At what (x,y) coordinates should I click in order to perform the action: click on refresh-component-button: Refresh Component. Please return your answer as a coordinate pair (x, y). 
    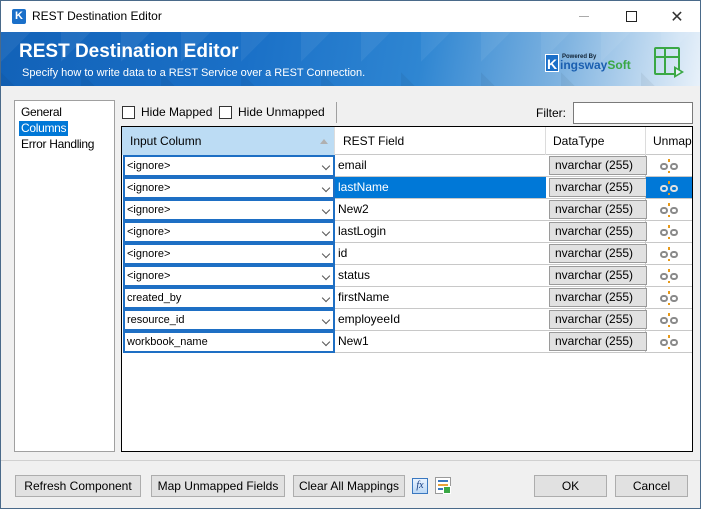
    Looking at the image, I should click on (78, 486).